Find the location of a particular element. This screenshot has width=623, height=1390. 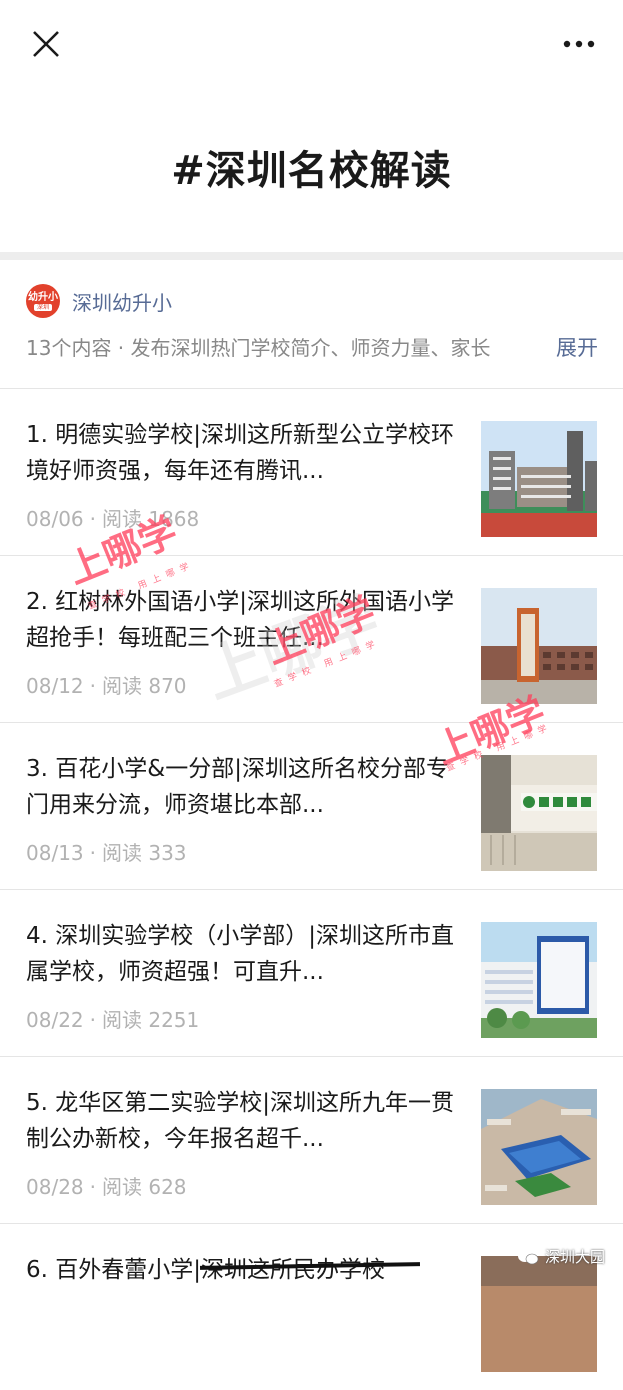

article-reads: 阅读 1868 is located at coordinates (151, 519).